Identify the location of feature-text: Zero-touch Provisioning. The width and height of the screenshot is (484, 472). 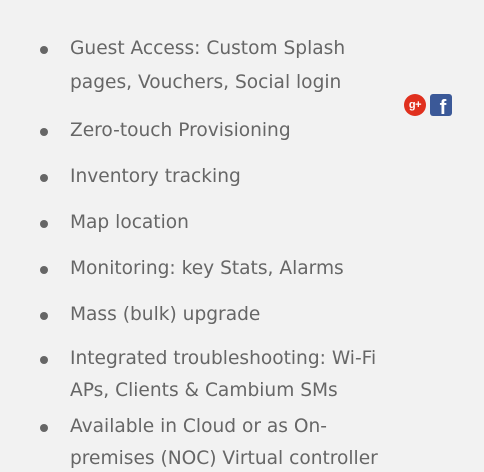
(180, 130).